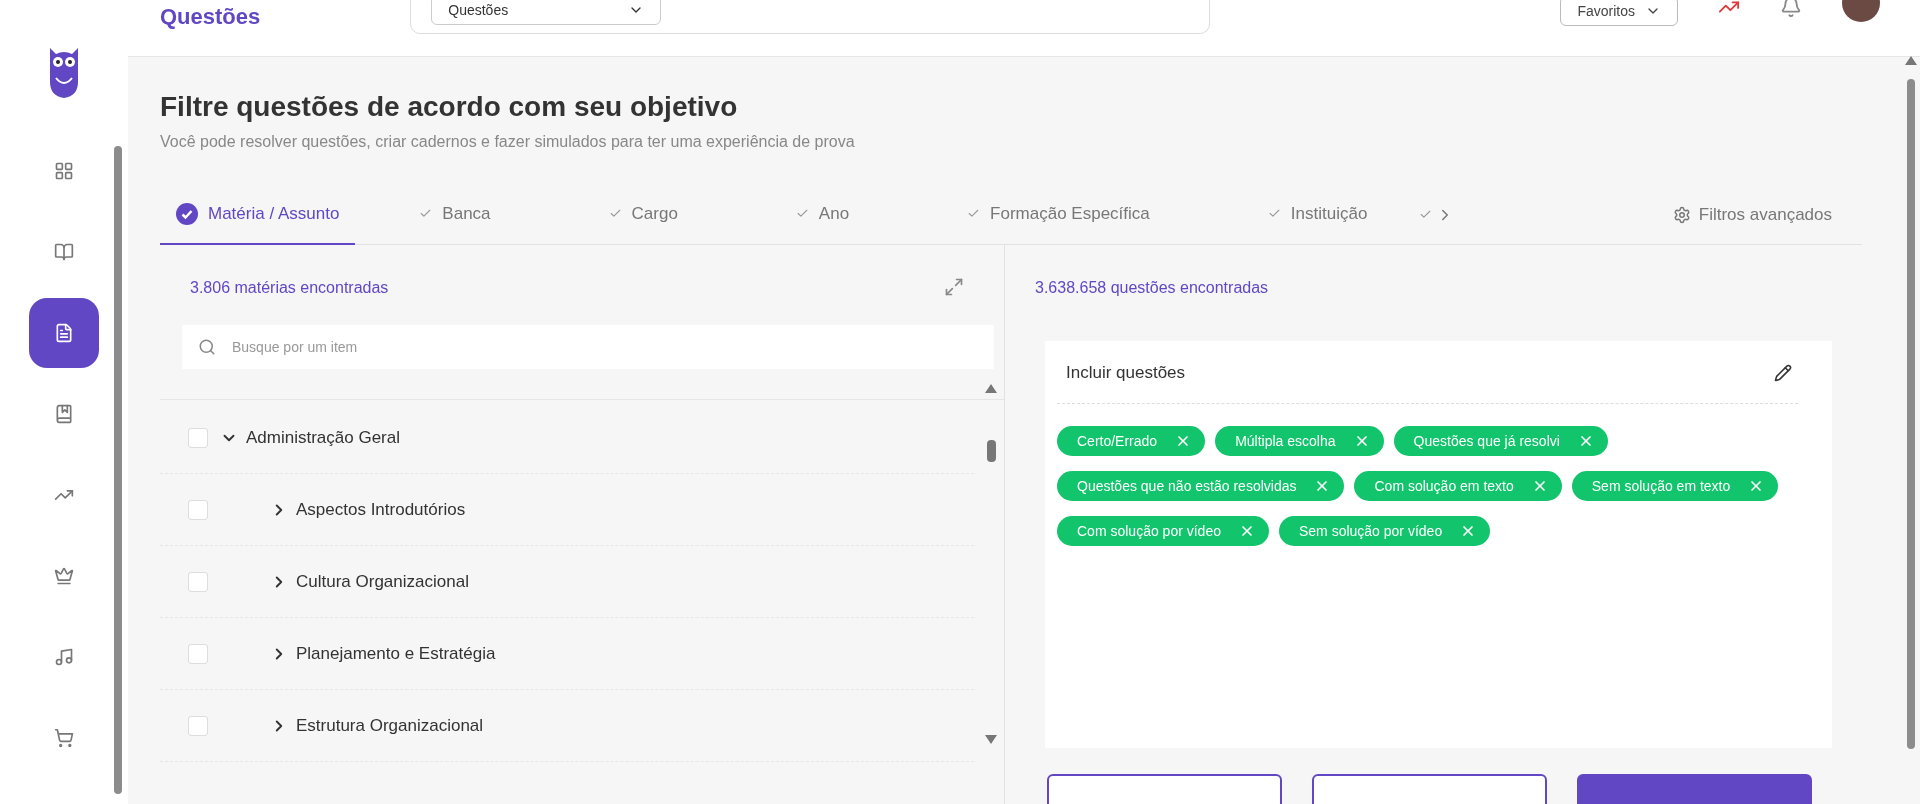 The height and width of the screenshot is (804, 1920). I want to click on heading: Filtre questões de acordo com seu objetivo, so click(449, 107).